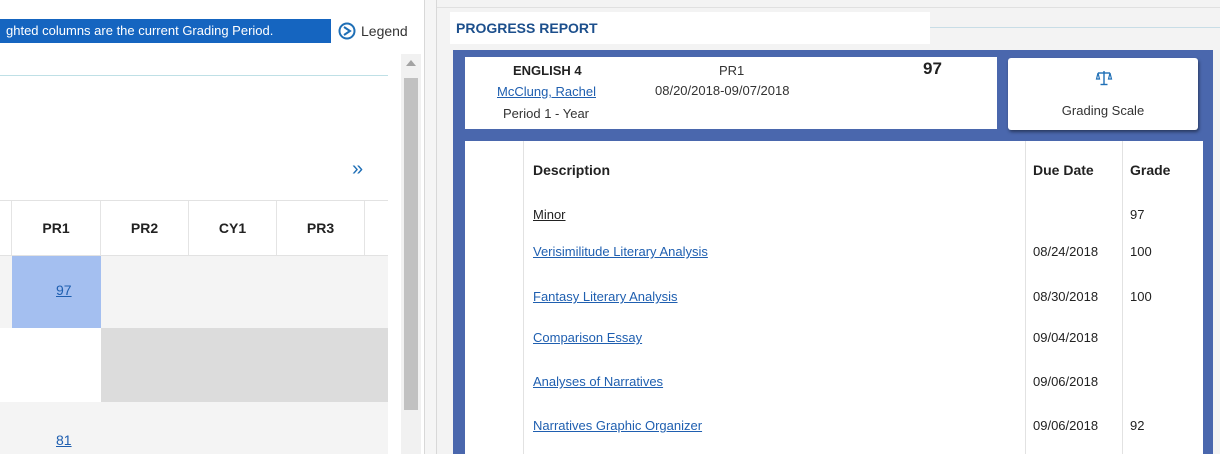 This screenshot has height=454, width=1220. What do you see at coordinates (546, 91) in the screenshot?
I see `teacher-link: McClung, Rachel` at bounding box center [546, 91].